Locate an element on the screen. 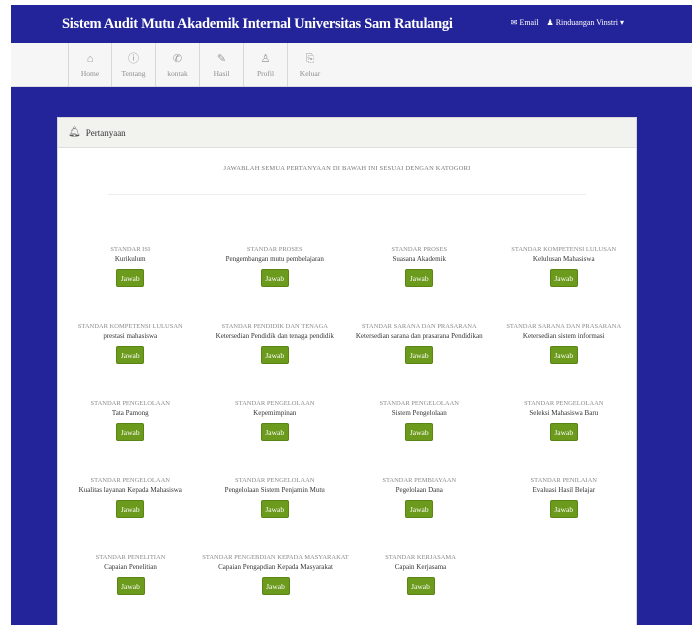 The height and width of the screenshot is (625, 700). nav-item-tentang: ⓘ Tentang is located at coordinates (134, 65).